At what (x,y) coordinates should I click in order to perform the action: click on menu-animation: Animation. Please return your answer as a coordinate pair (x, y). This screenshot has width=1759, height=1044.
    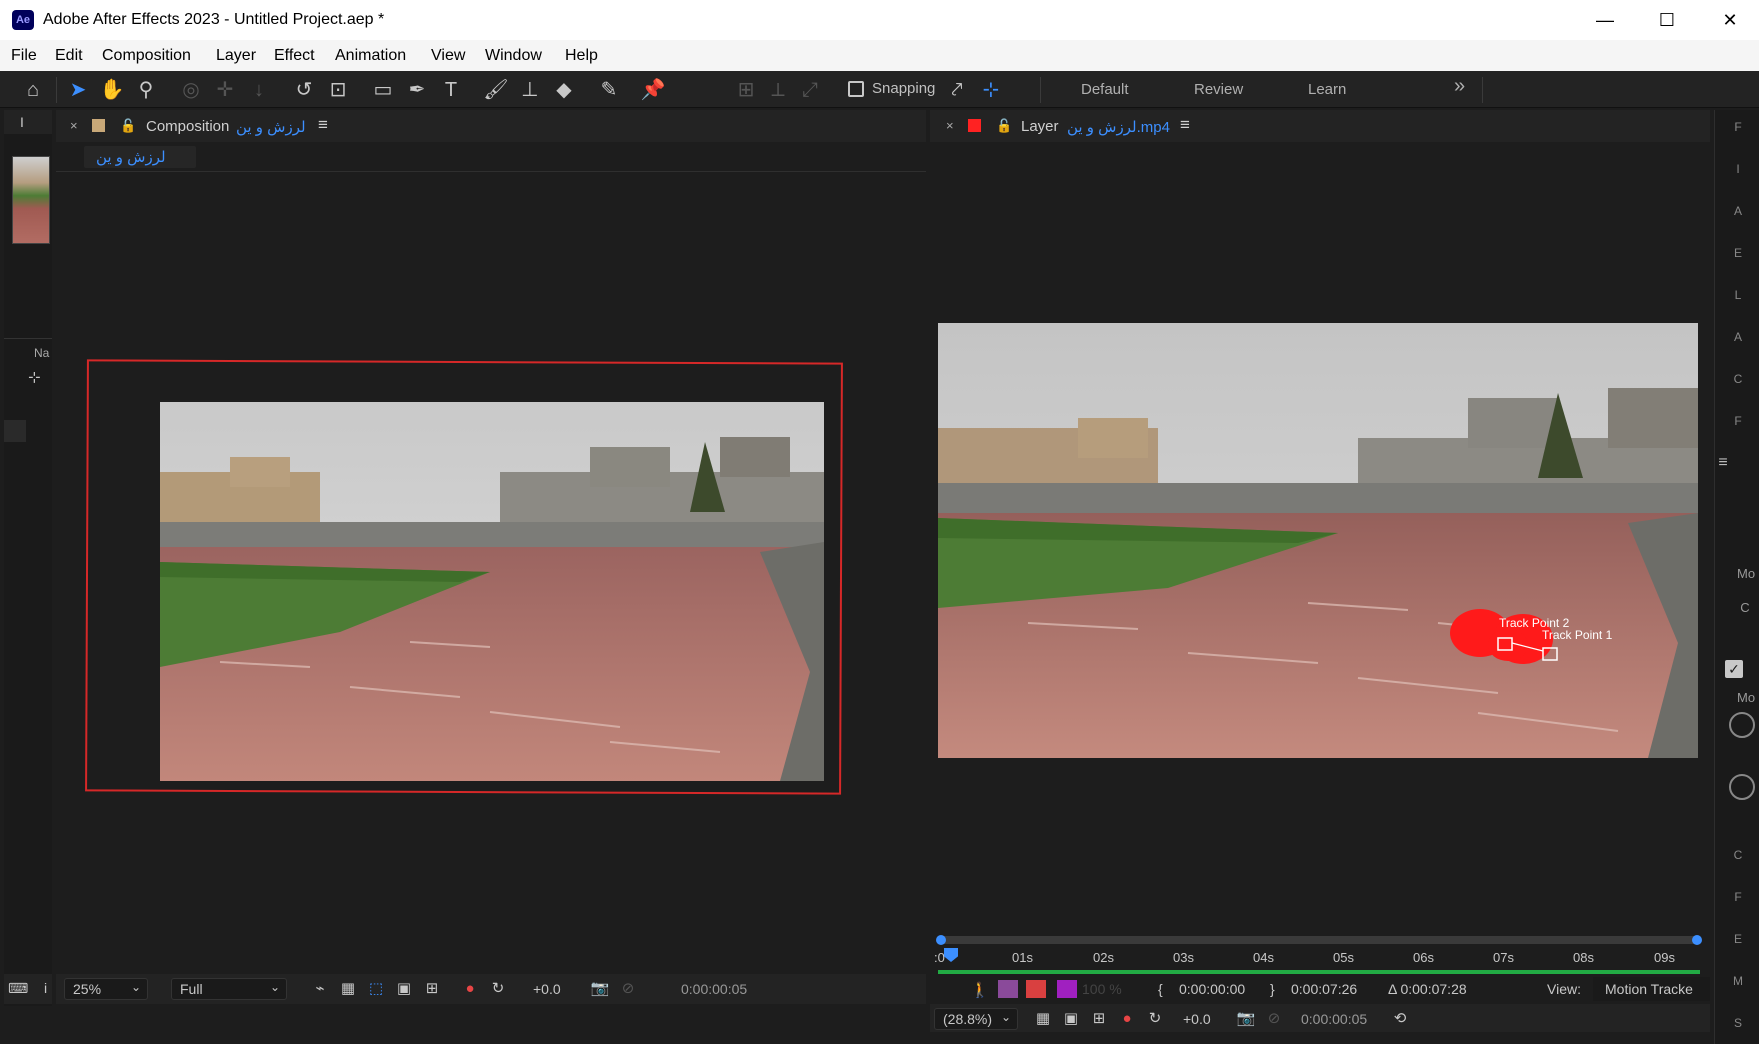
    Looking at the image, I should click on (370, 56).